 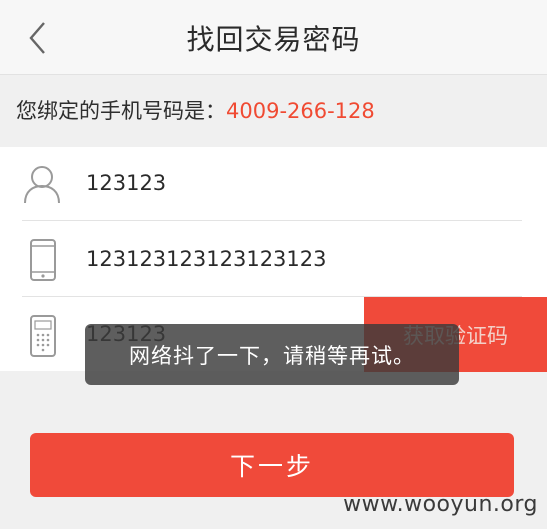 What do you see at coordinates (126, 183) in the screenshot?
I see `username-field: 123123` at bounding box center [126, 183].